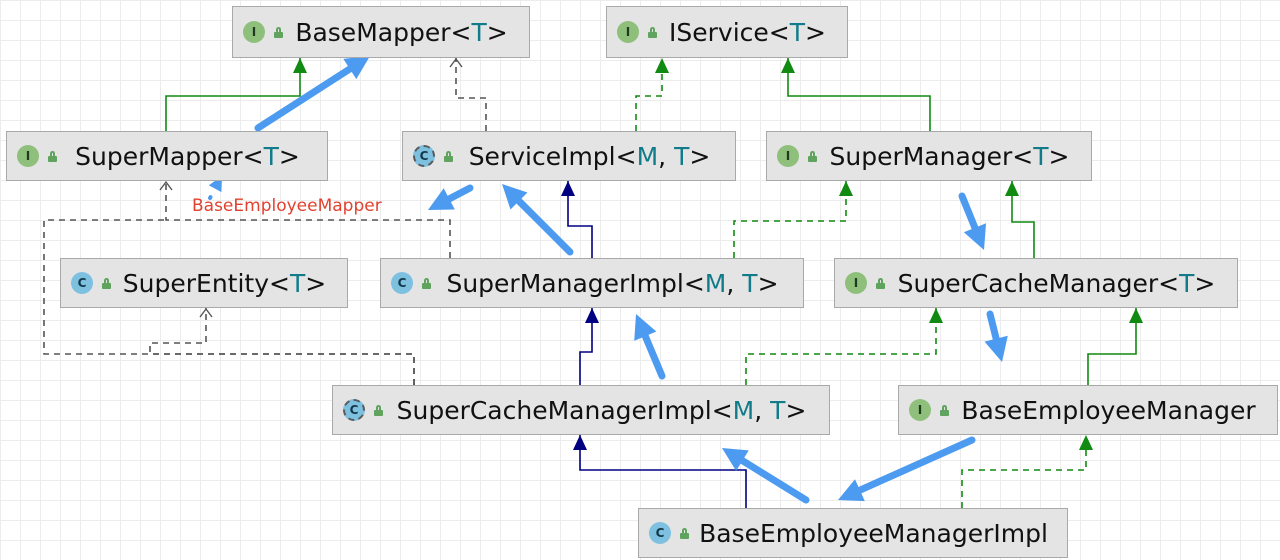 Image resolution: width=1280 pixels, height=560 pixels. Describe the element at coordinates (931, 156) in the screenshot. I see `class-name: SuperManager<` at that location.